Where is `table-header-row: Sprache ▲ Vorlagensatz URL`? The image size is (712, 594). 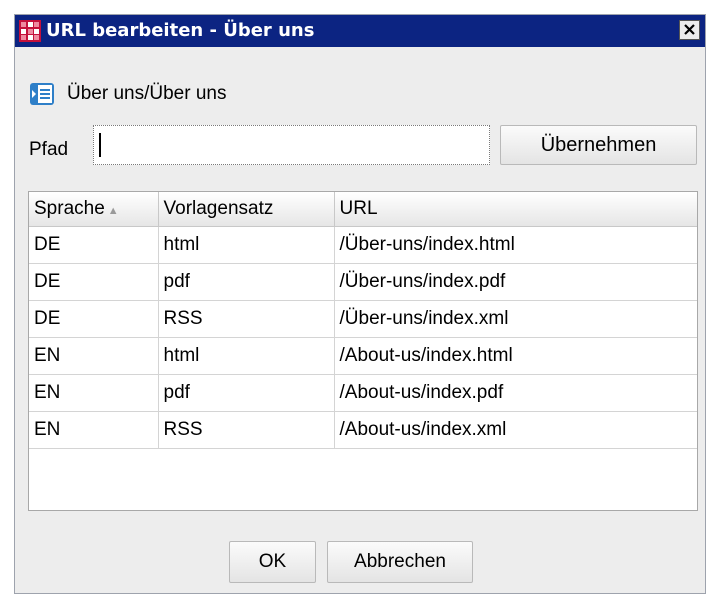 table-header-row: Sprache ▲ Vorlagensatz URL is located at coordinates (363, 209).